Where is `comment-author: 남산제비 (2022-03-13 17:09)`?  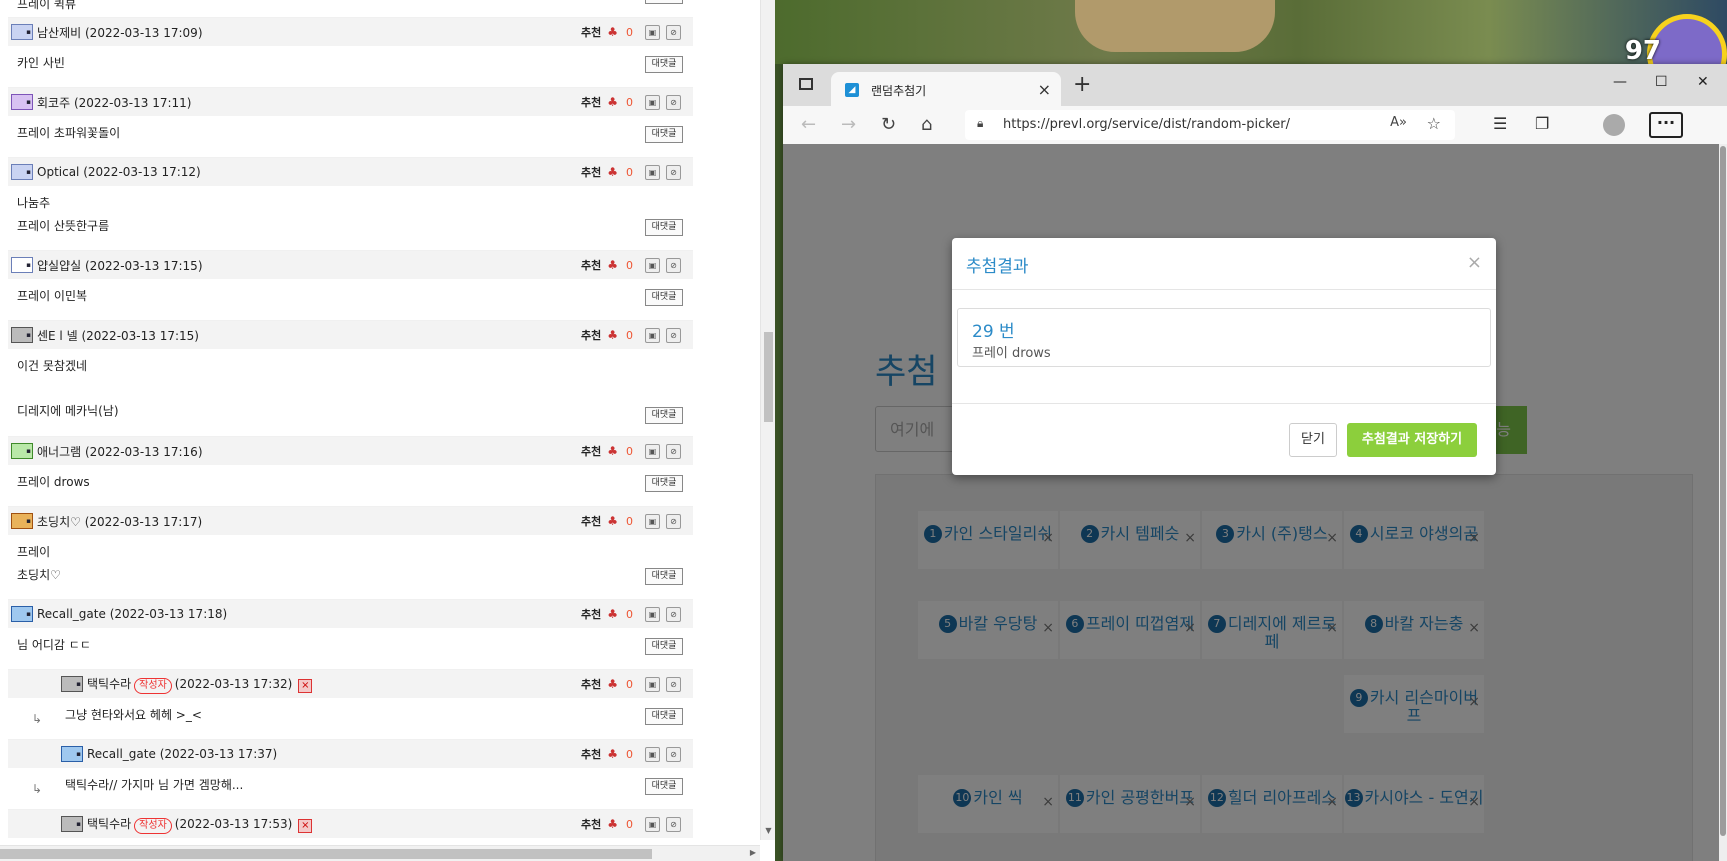
comment-author: 남산제비 (2022-03-13 17:09) is located at coordinates (120, 32).